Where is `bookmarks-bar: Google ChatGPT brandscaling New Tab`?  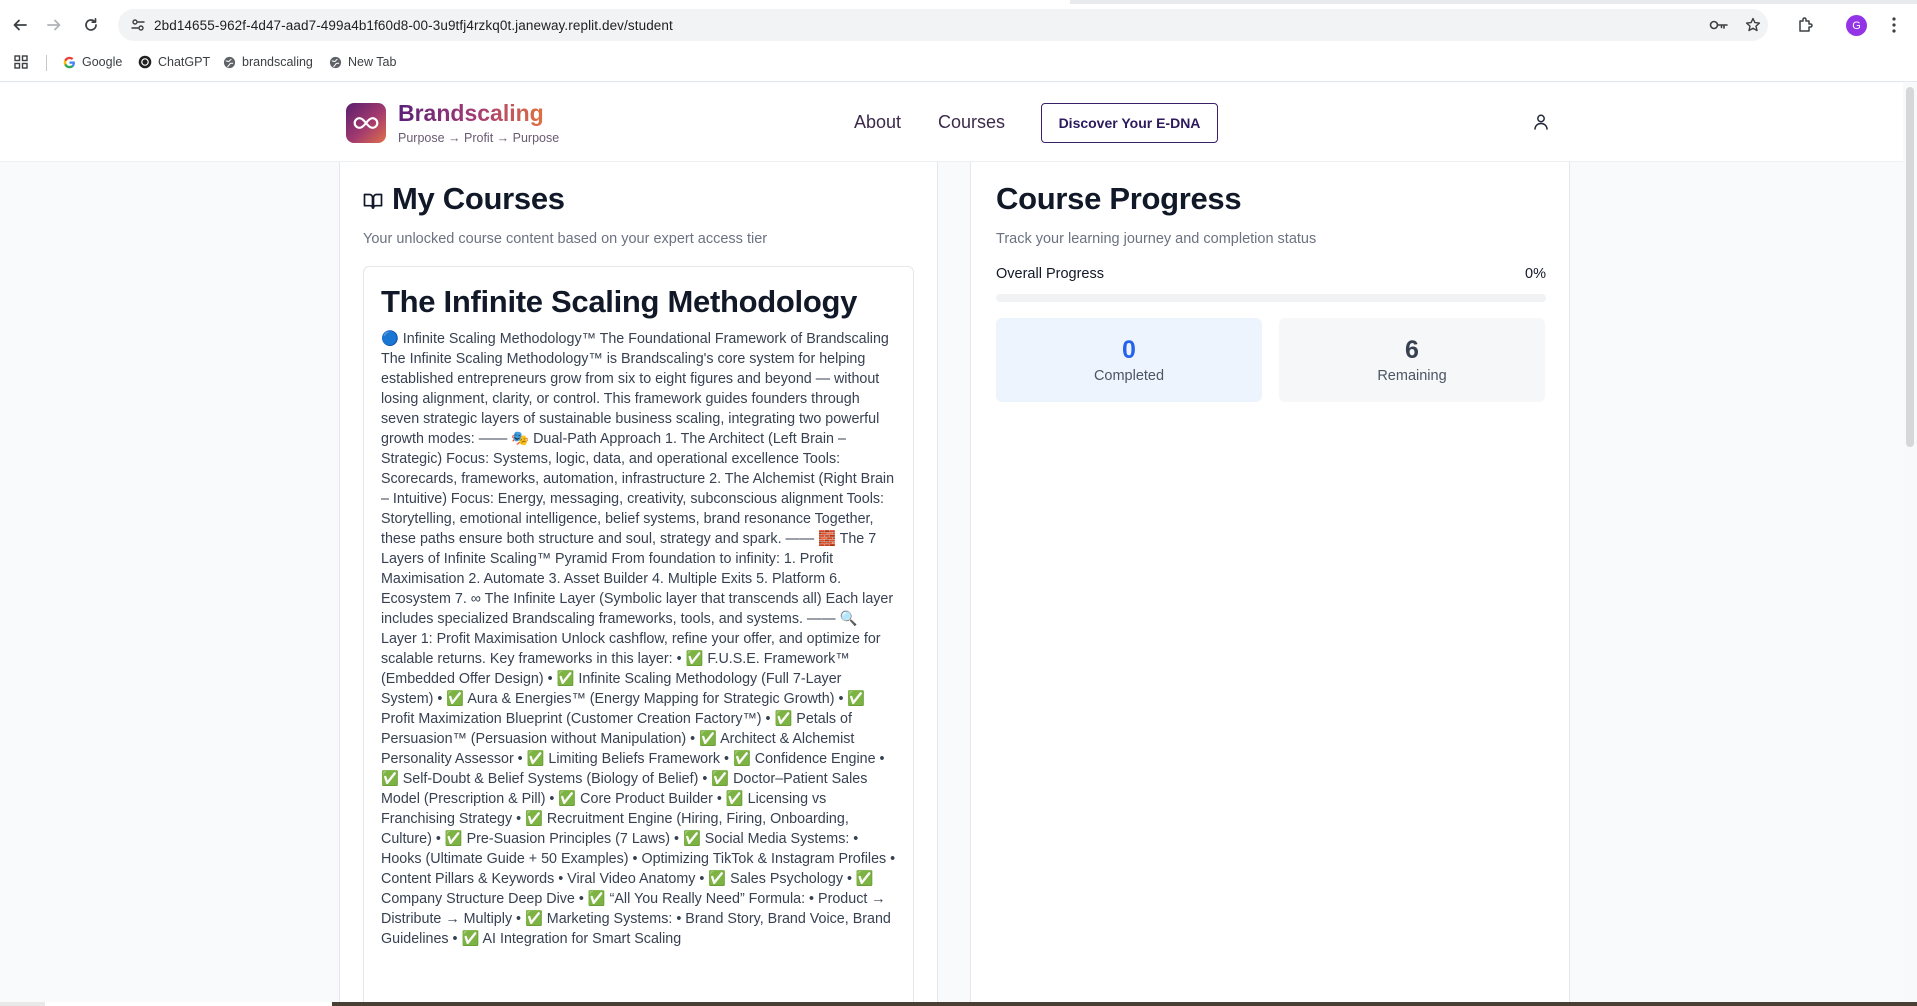
bookmarks-bar: Google ChatGPT brandscaling New Tab is located at coordinates (958, 62).